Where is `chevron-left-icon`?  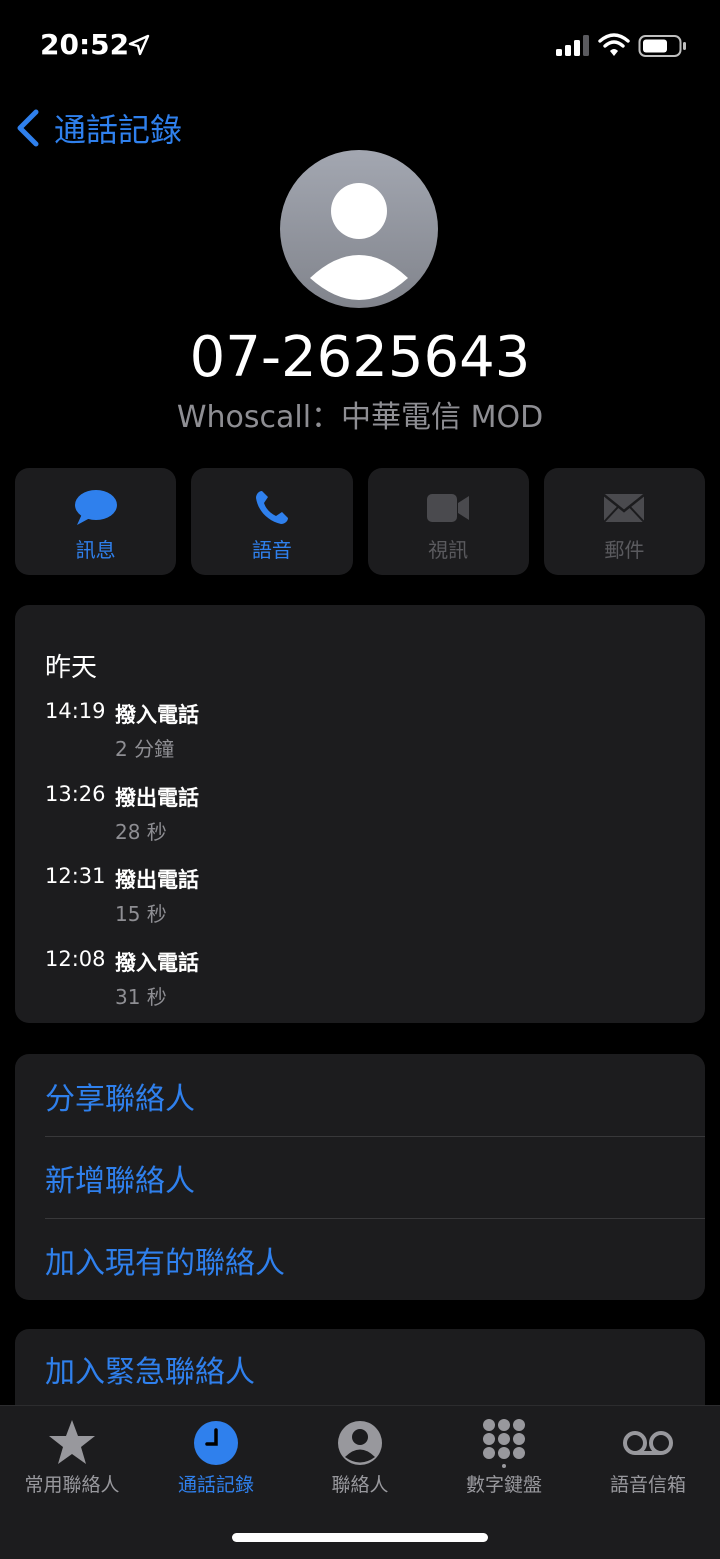
chevron-left-icon is located at coordinates (28, 128).